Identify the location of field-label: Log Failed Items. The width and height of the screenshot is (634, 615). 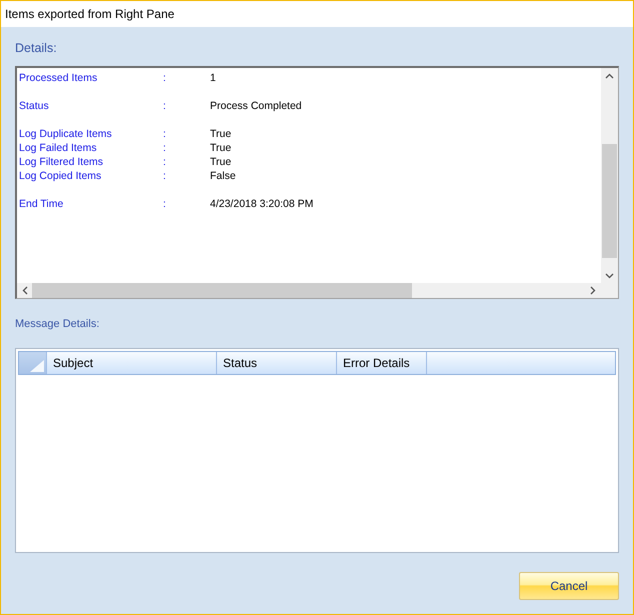
(58, 148).